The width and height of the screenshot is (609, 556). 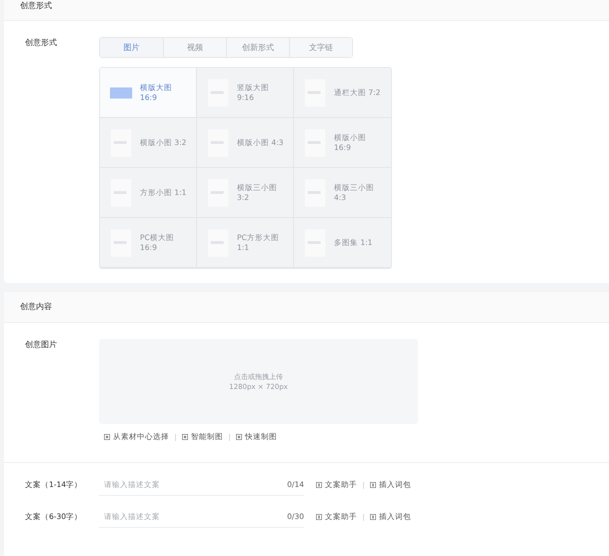 What do you see at coordinates (194, 47) in the screenshot?
I see `tab: 视频` at bounding box center [194, 47].